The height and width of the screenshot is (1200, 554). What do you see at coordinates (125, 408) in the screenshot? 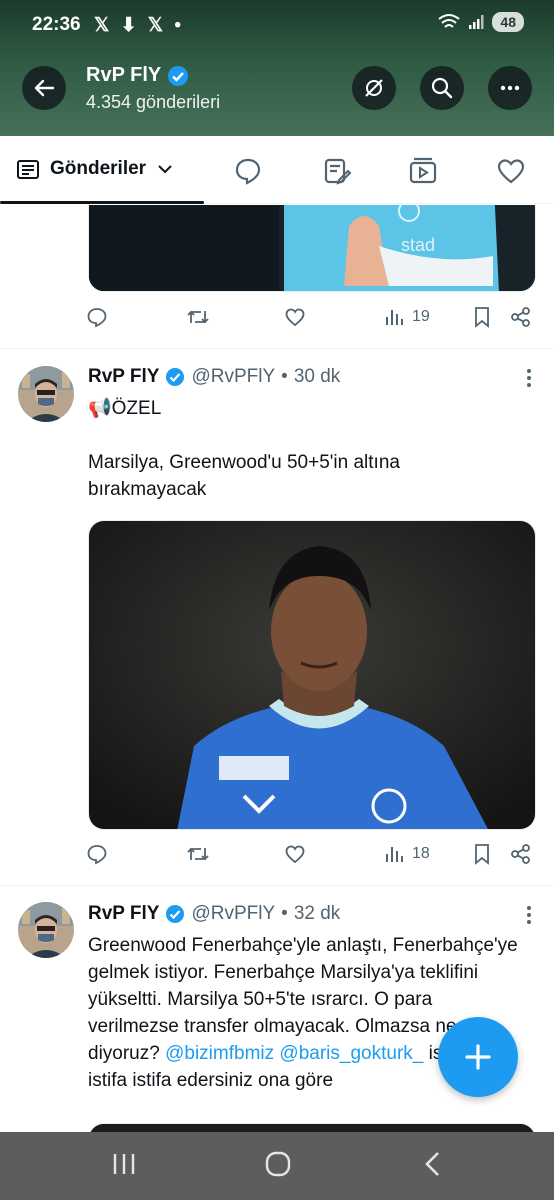
I see `tweet-text-line: 📢ÖZEL` at bounding box center [125, 408].